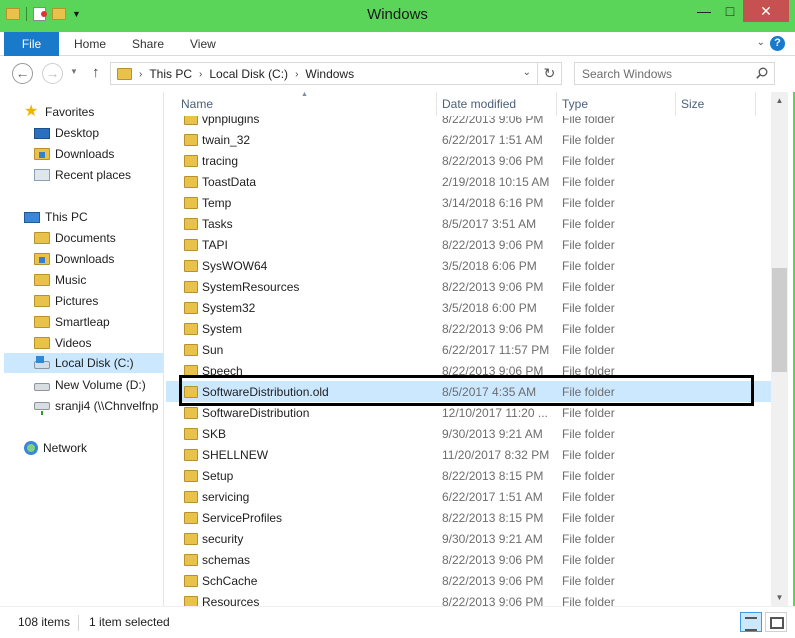 This screenshot has height=638, width=795. I want to click on expand-ribbon-icon: ⌄, so click(761, 42).